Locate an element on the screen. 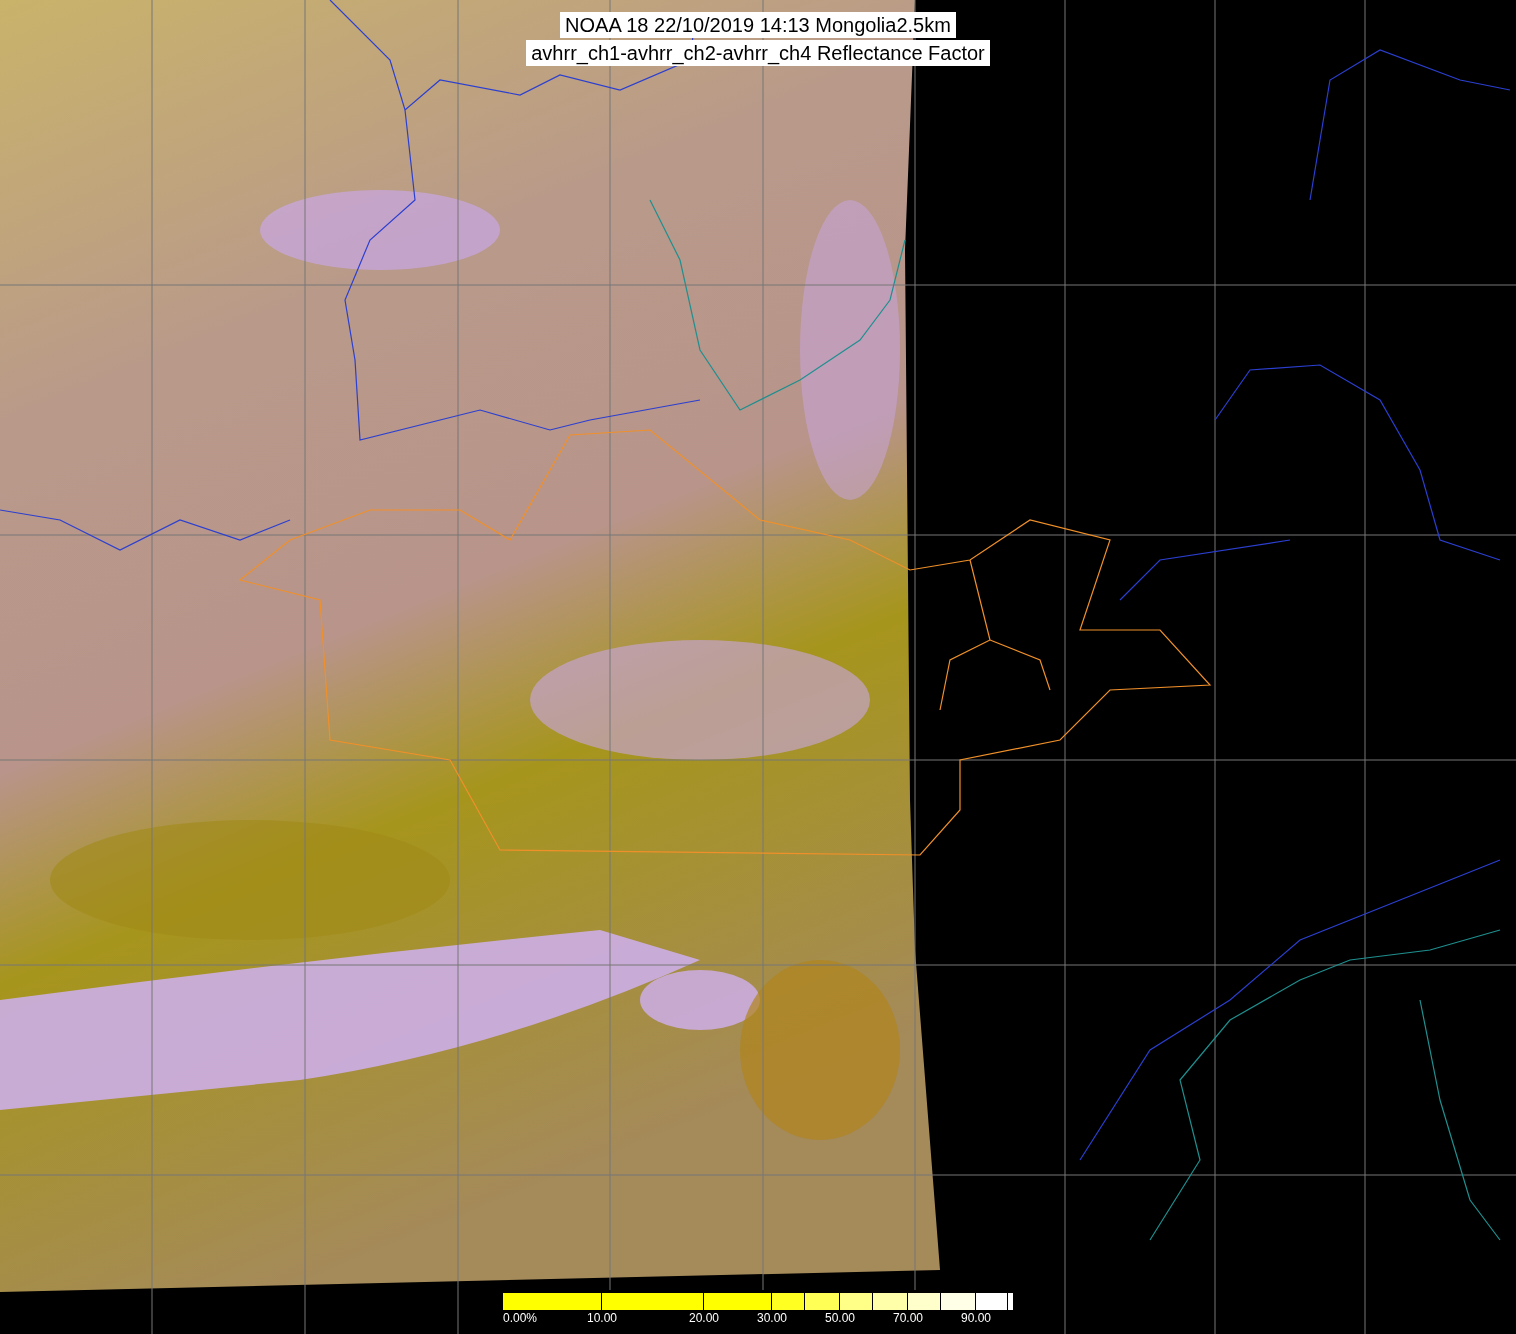  scale-label: 30.00 is located at coordinates (772, 1318).